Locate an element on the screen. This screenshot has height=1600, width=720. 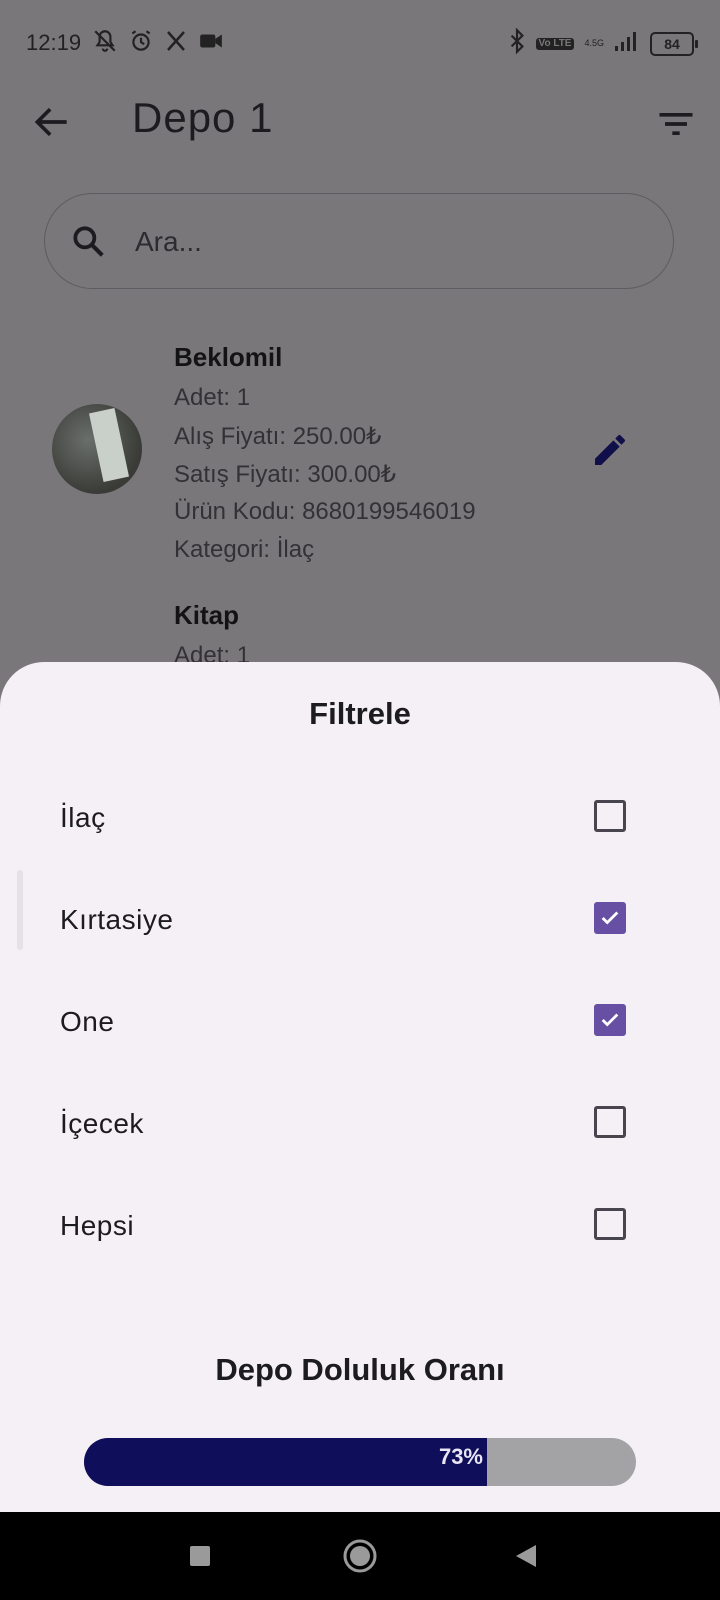
product-image is located at coordinates (97, 449).